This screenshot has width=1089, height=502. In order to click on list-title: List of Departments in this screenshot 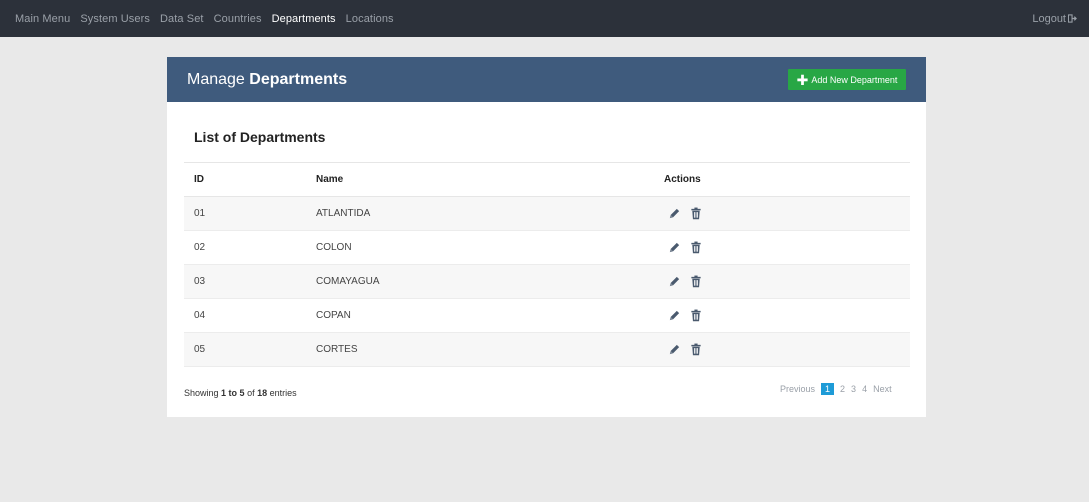, I will do `click(260, 137)`.